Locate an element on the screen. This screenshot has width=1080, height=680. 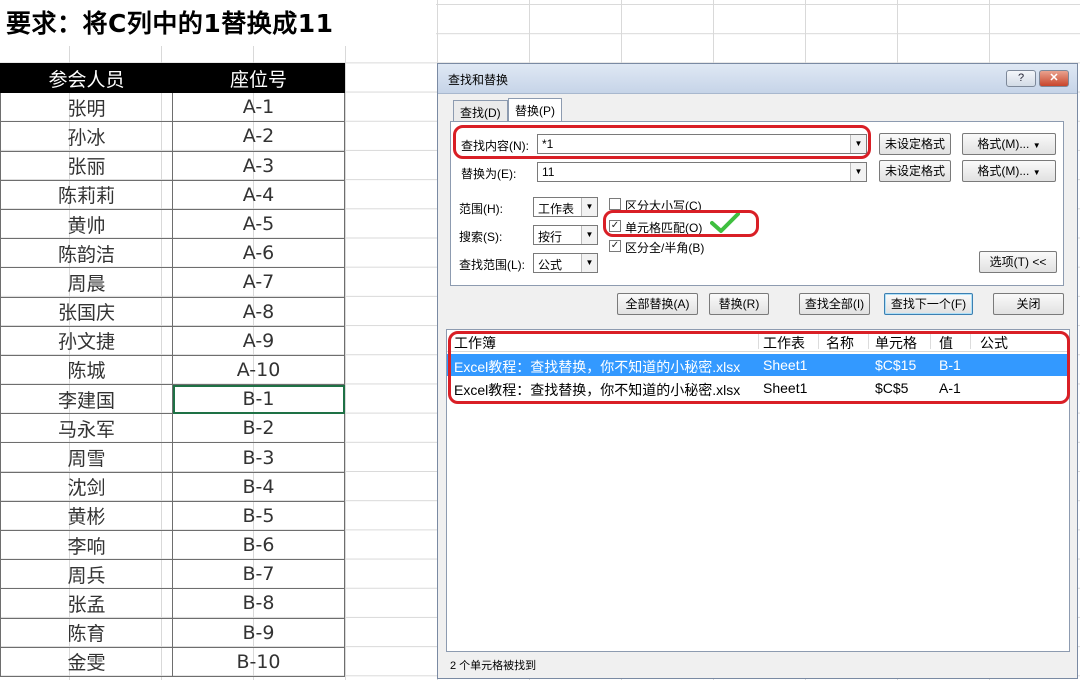
table-row: 陈育 B-9 is located at coordinates (172, 632).